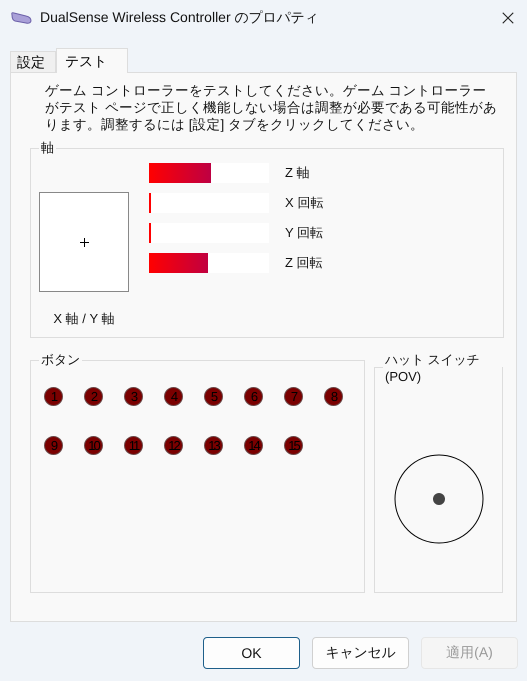 The image size is (527, 681). What do you see at coordinates (297, 173) in the screenshot?
I see `axis-label: Z 軸` at bounding box center [297, 173].